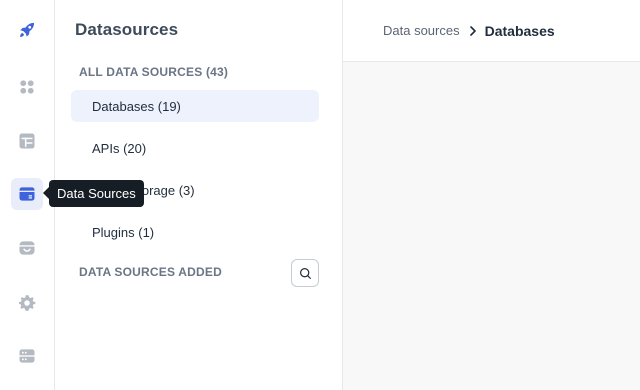  I want to click on rail-settings-button, so click(27, 303).